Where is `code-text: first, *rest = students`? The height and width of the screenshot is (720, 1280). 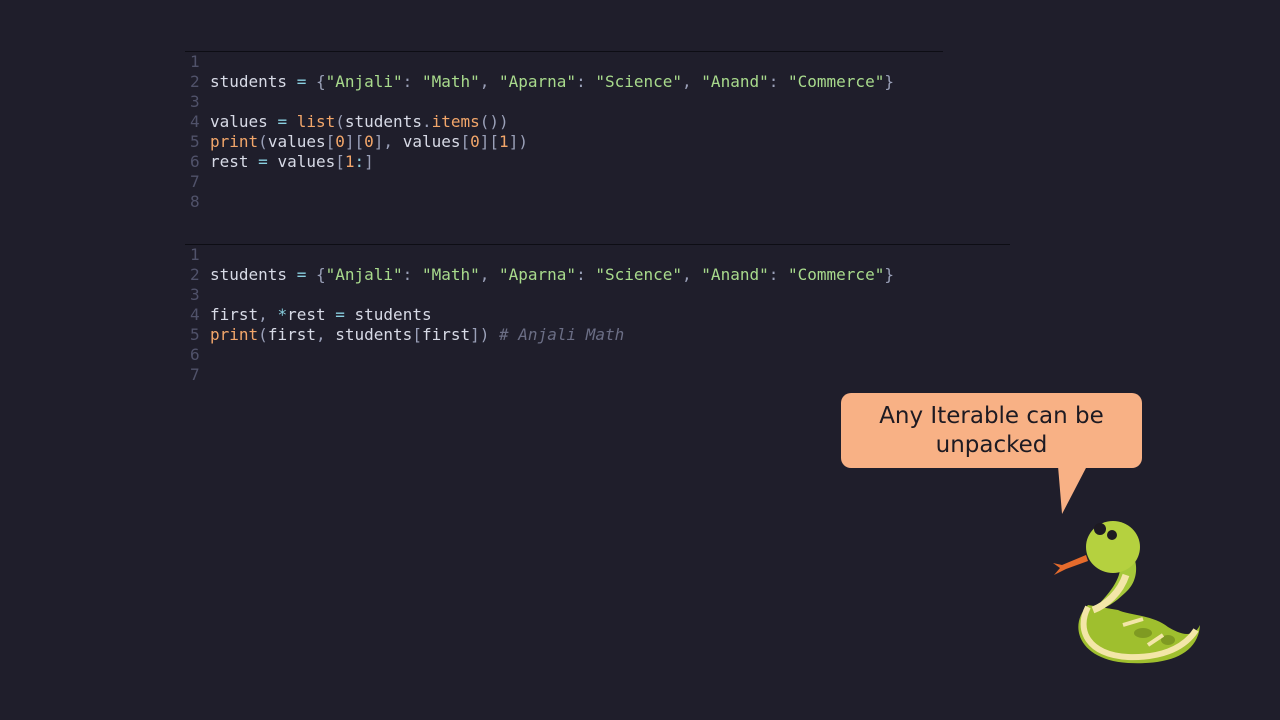
code-text: first, *rest = students is located at coordinates (321, 315).